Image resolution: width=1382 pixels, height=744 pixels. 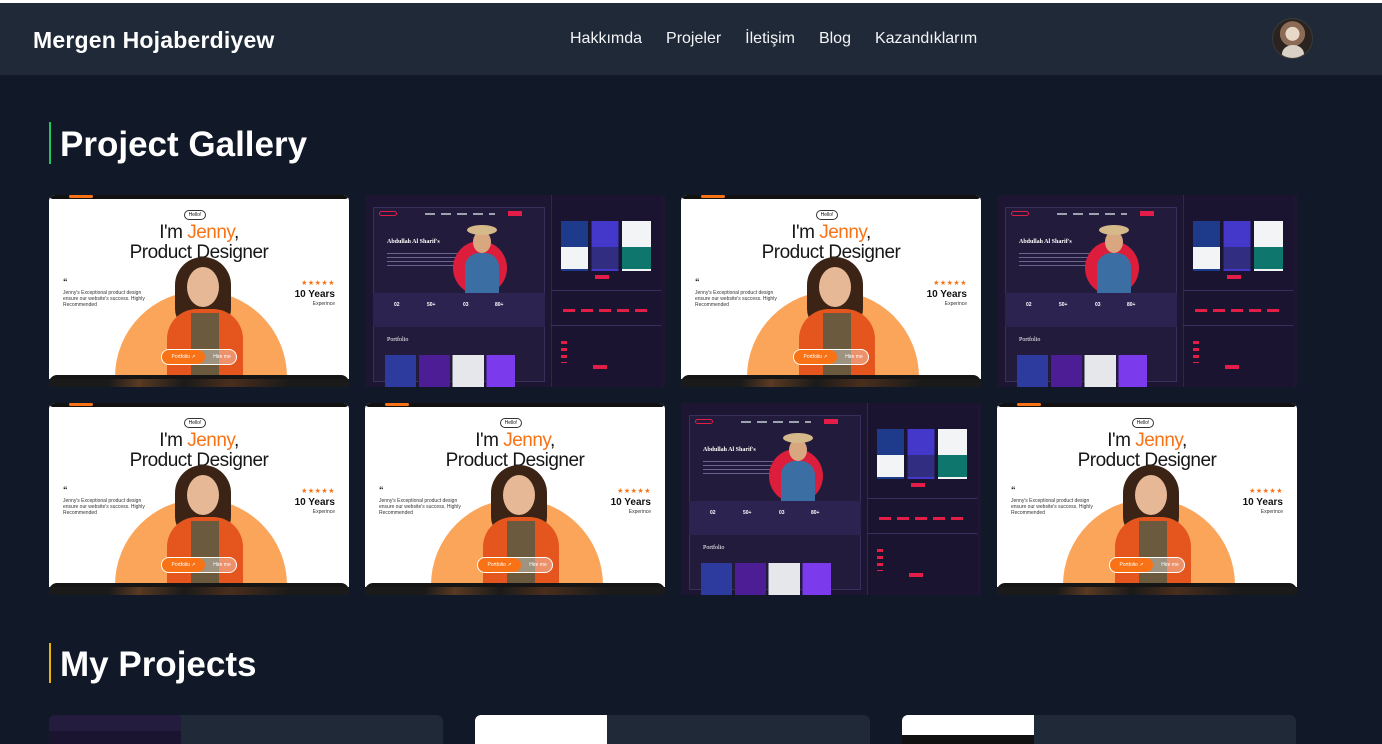 What do you see at coordinates (152, 663) in the screenshot?
I see `projects-title: My Projects` at bounding box center [152, 663].